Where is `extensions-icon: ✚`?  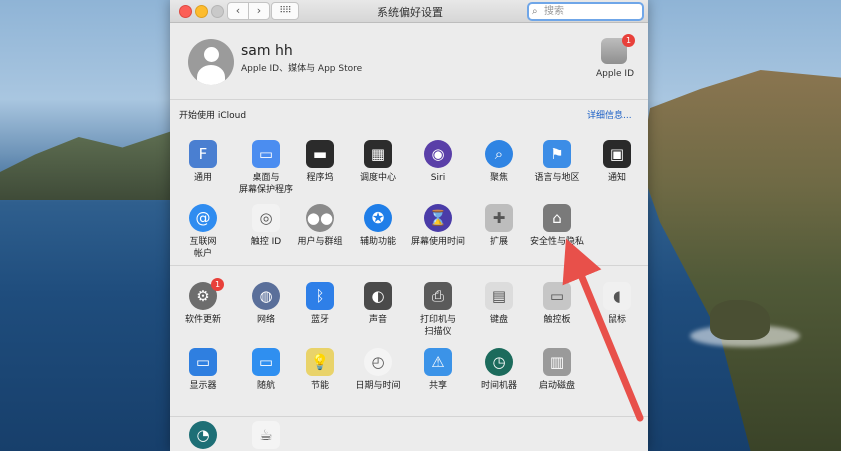 extensions-icon: ✚ is located at coordinates (499, 218).